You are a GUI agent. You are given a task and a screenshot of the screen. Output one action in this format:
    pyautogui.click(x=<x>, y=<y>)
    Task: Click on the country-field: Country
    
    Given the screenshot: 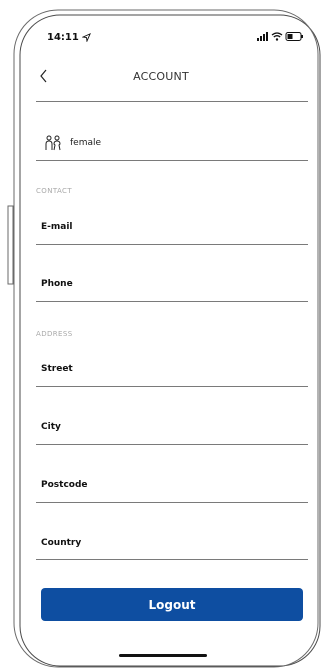 What is the action you would take?
    pyautogui.click(x=61, y=543)
    